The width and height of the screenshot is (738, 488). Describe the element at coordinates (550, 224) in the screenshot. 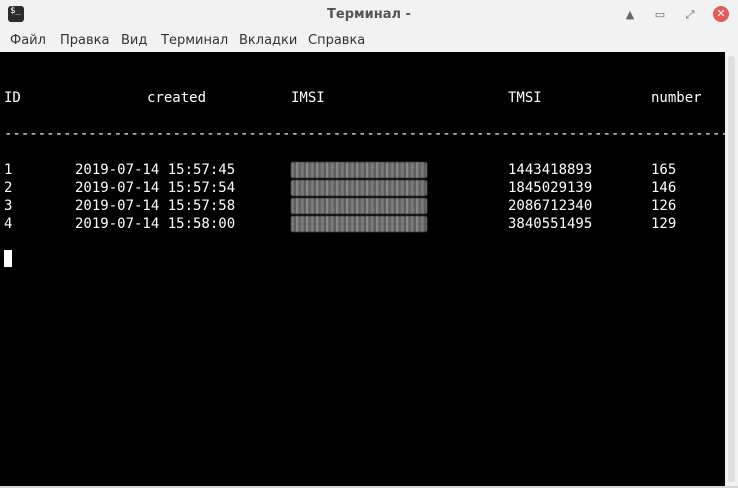

I see `row-tmsi: 3840551495` at that location.